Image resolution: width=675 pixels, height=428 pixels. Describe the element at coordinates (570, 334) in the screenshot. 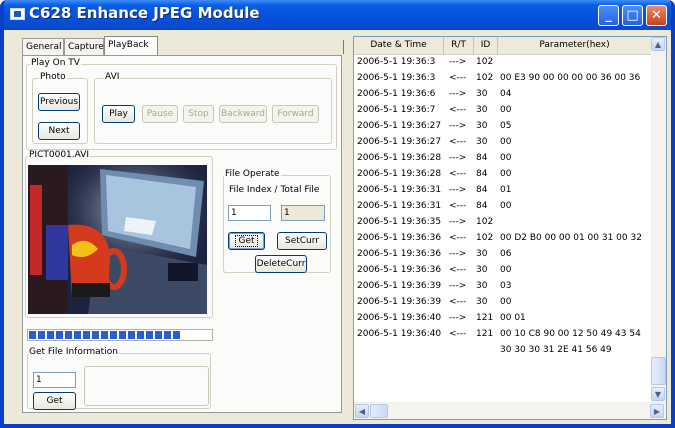

I see `log-cell-parameter: 00 10 C8 90 00 12 50 49 43 54` at that location.